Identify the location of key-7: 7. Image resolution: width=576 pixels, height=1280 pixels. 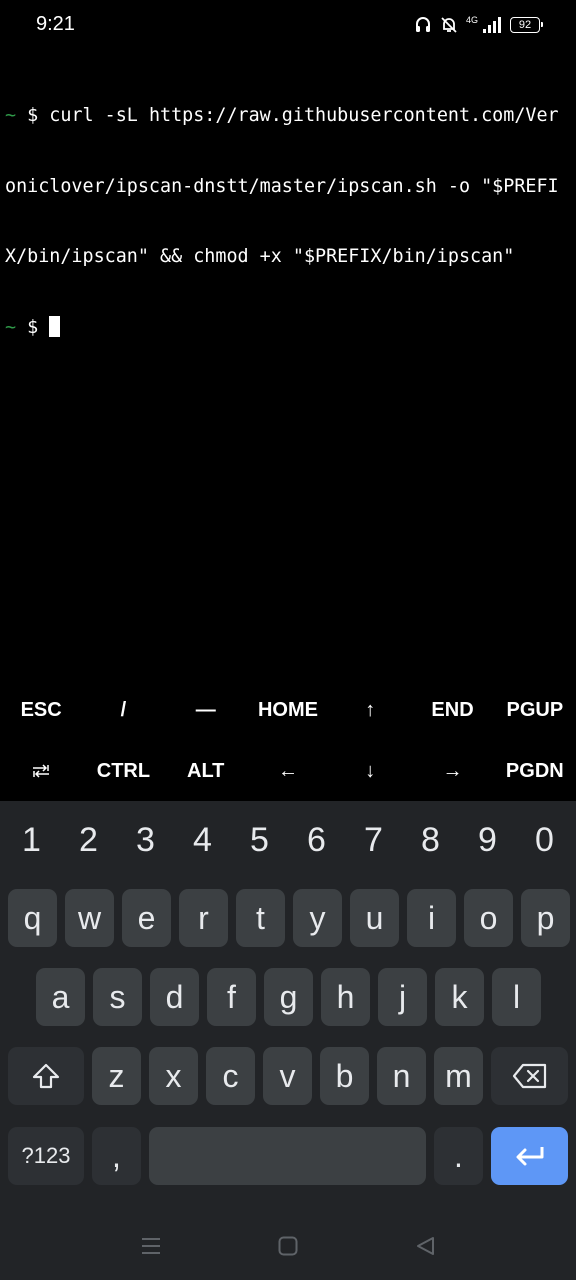
(373, 840).